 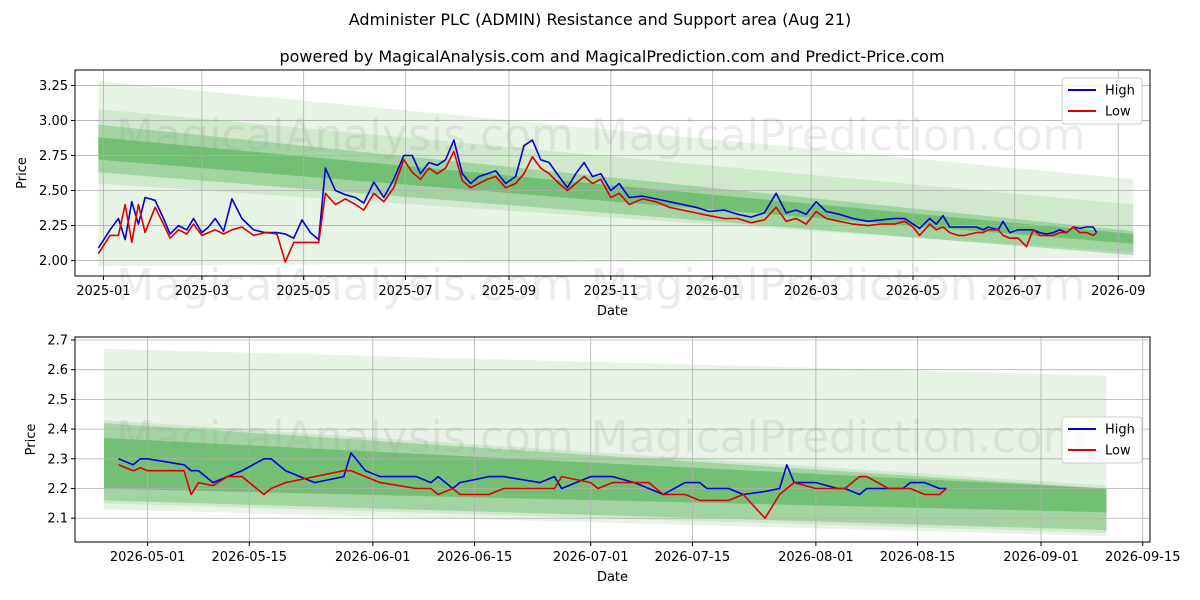 What do you see at coordinates (250, 557) in the screenshot?
I see `x-tick-label: 2026-05-15` at bounding box center [250, 557].